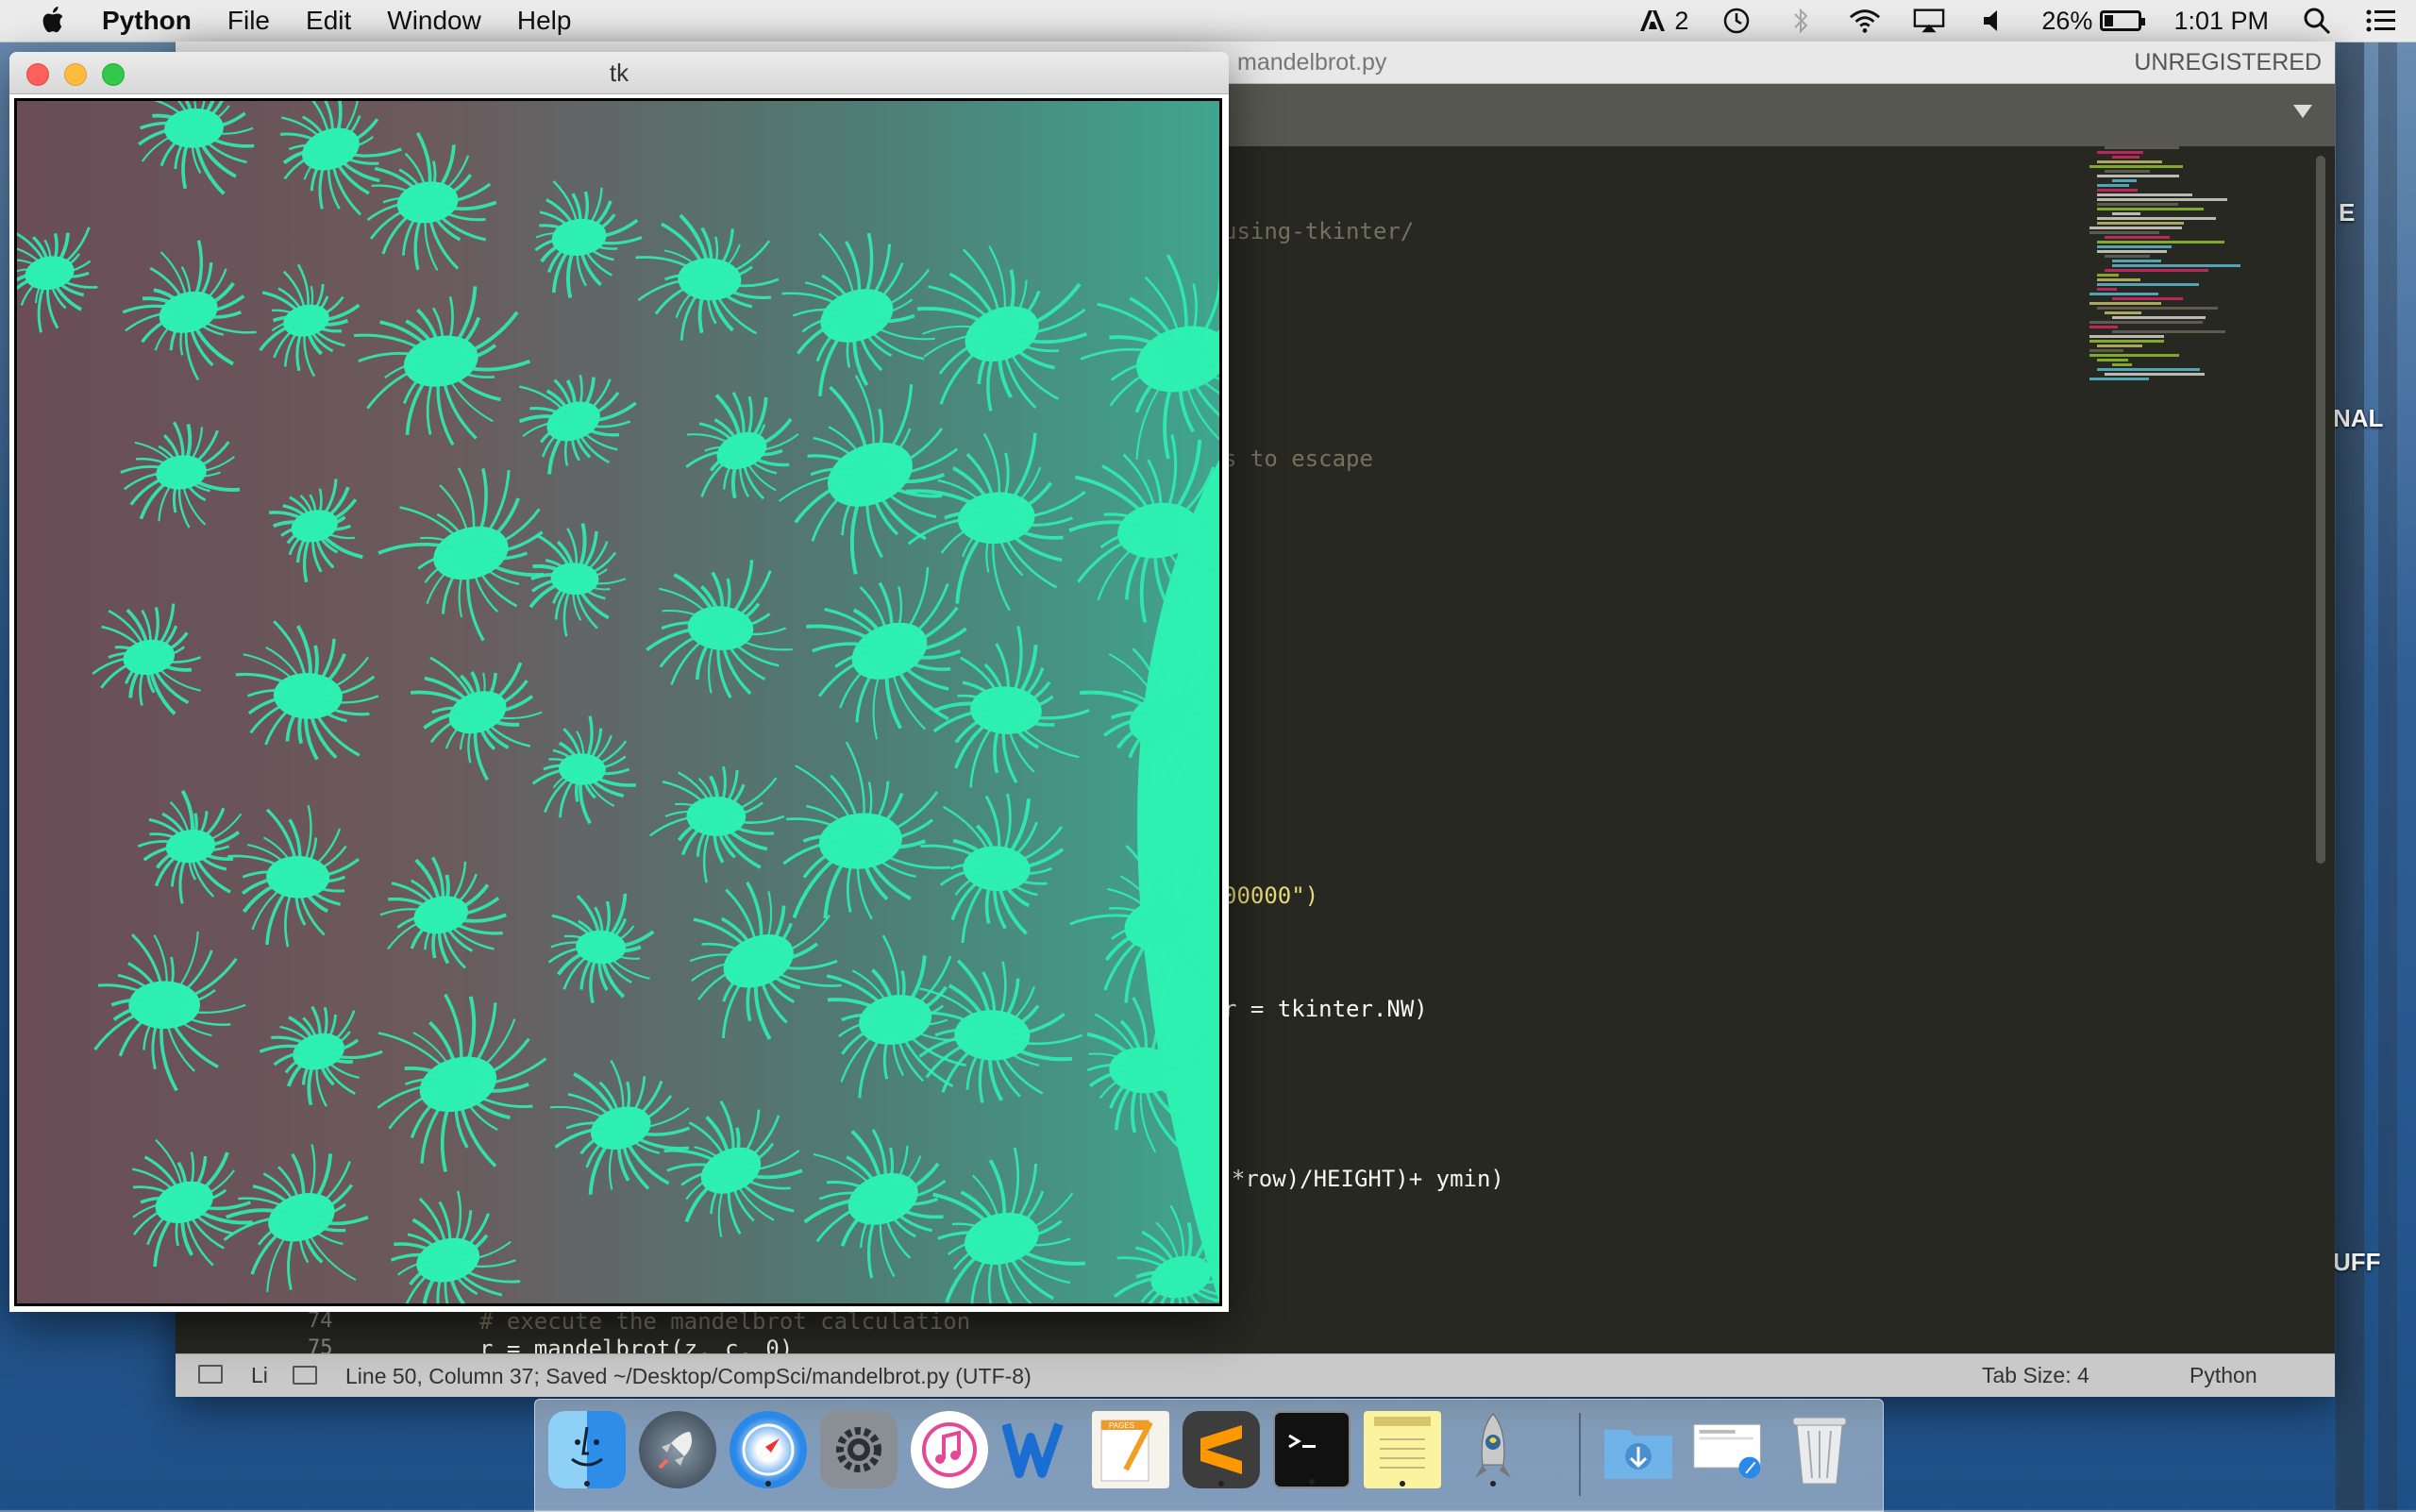 The width and height of the screenshot is (2416, 1512). I want to click on trash-icon, so click(1820, 1451).